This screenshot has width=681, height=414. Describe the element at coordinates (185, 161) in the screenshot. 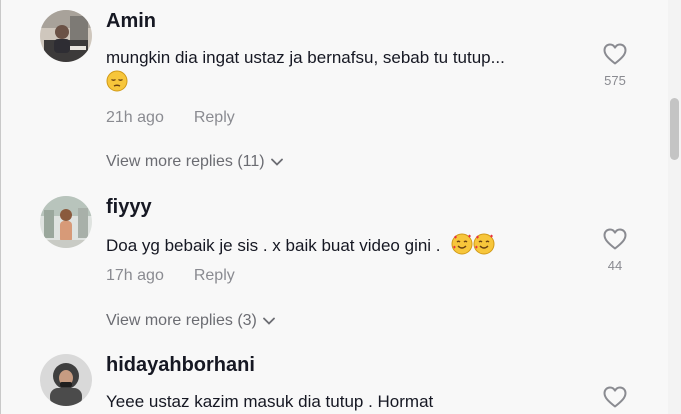

I see `view-more-replies-label: View more replies (11)` at that location.